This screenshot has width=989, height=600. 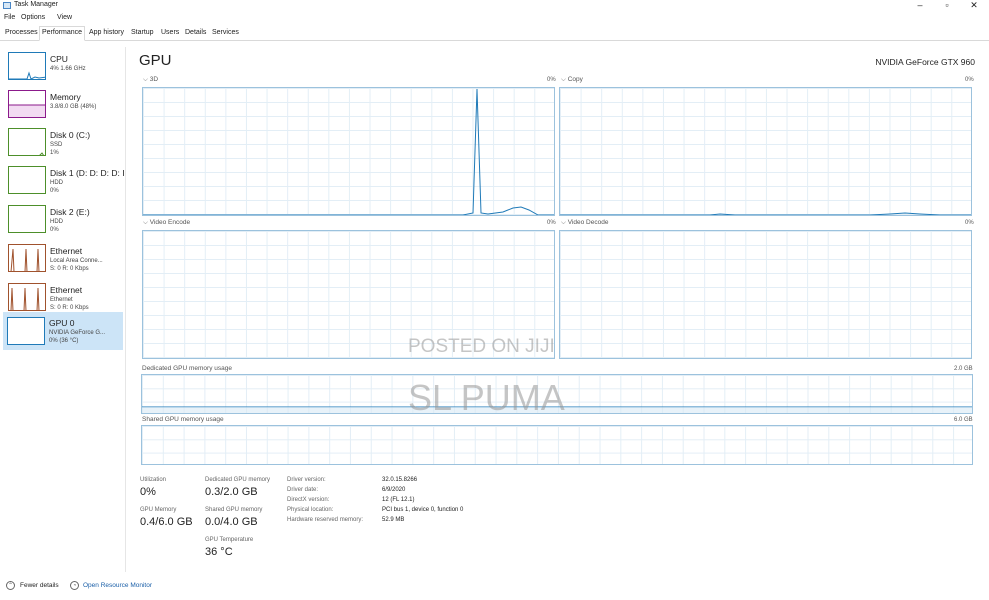 What do you see at coordinates (572, 79) in the screenshot?
I see `graph-copy-label: ⌵ Copy` at bounding box center [572, 79].